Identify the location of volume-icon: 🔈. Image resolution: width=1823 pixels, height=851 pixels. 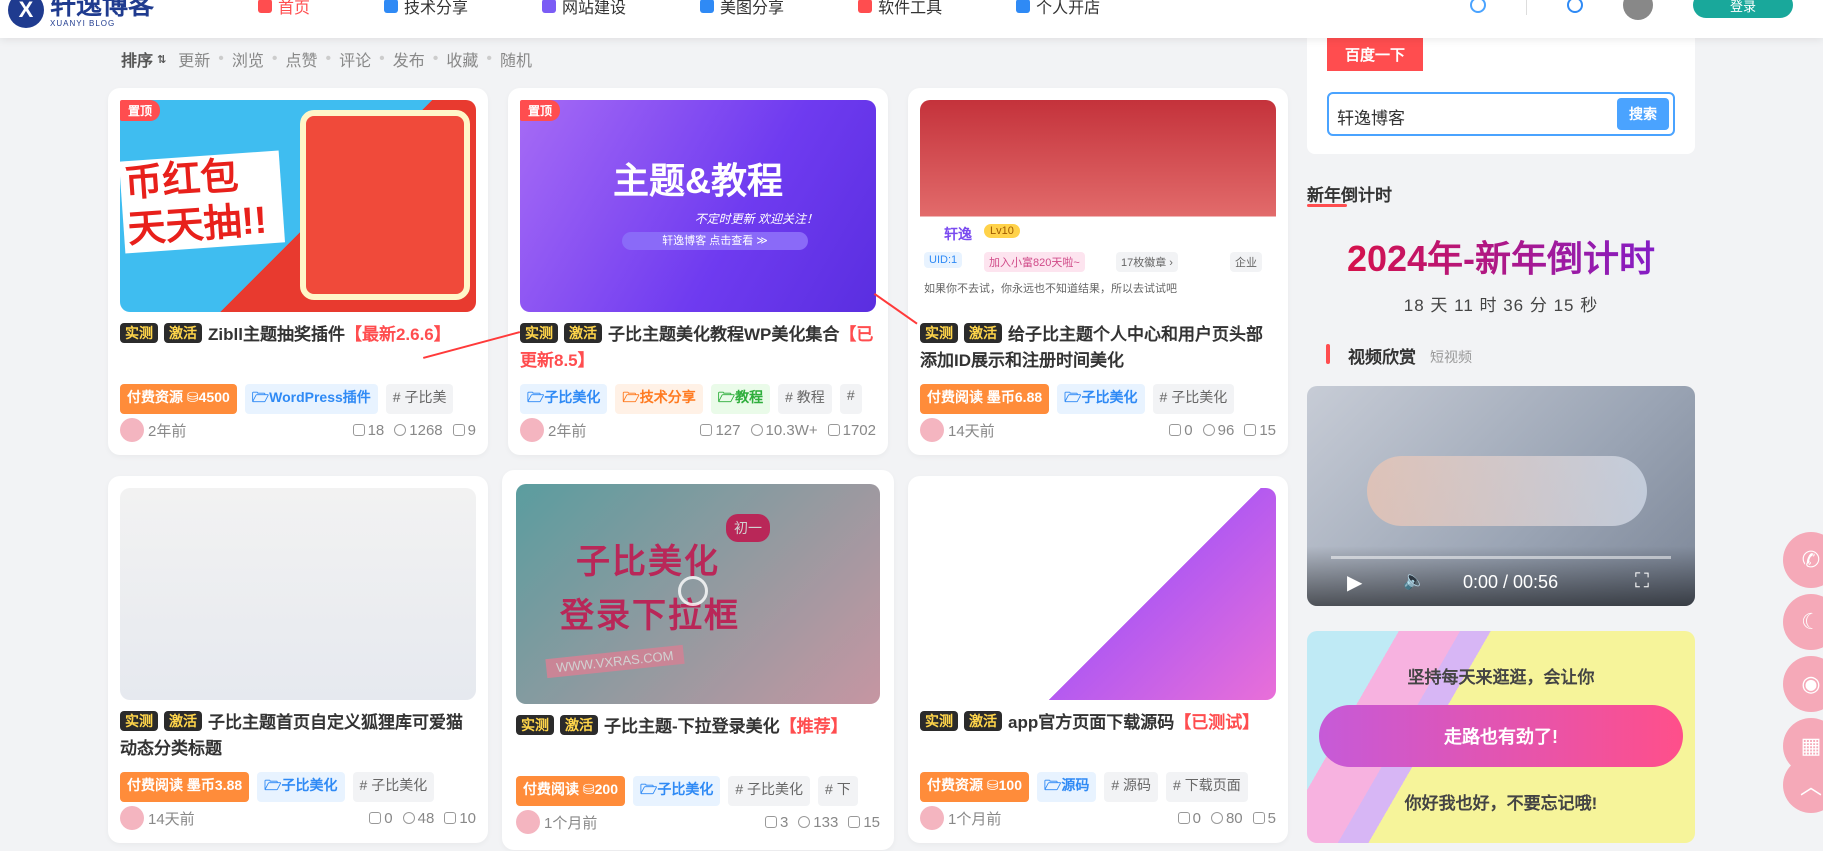
(1414, 580).